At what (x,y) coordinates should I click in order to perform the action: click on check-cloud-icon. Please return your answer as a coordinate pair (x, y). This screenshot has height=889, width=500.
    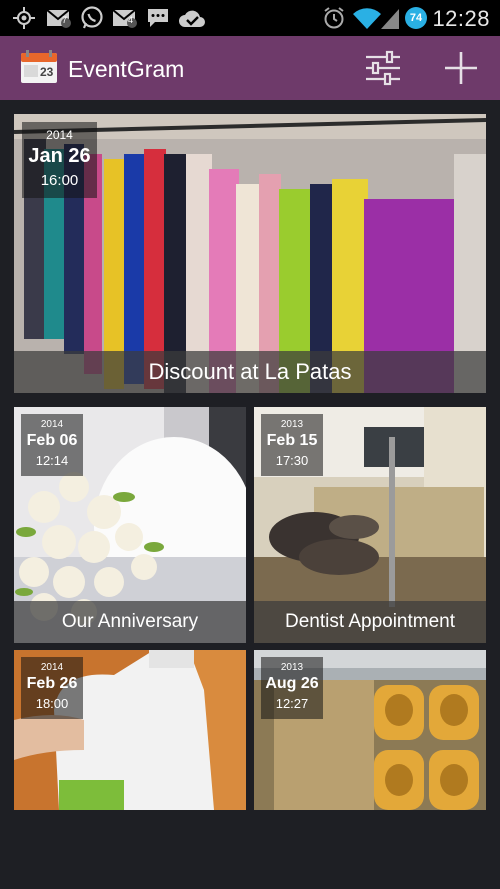
    Looking at the image, I should click on (192, 18).